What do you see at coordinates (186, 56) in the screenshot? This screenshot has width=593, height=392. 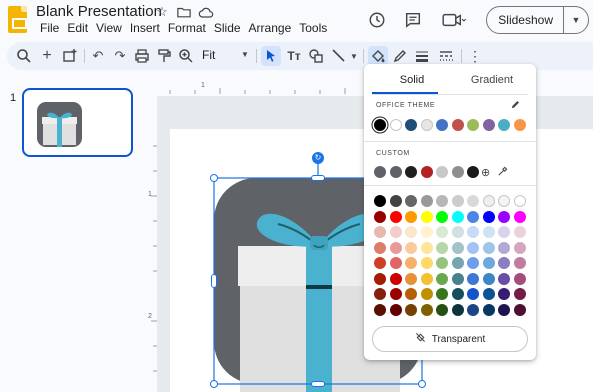 I see `zoom-icon` at bounding box center [186, 56].